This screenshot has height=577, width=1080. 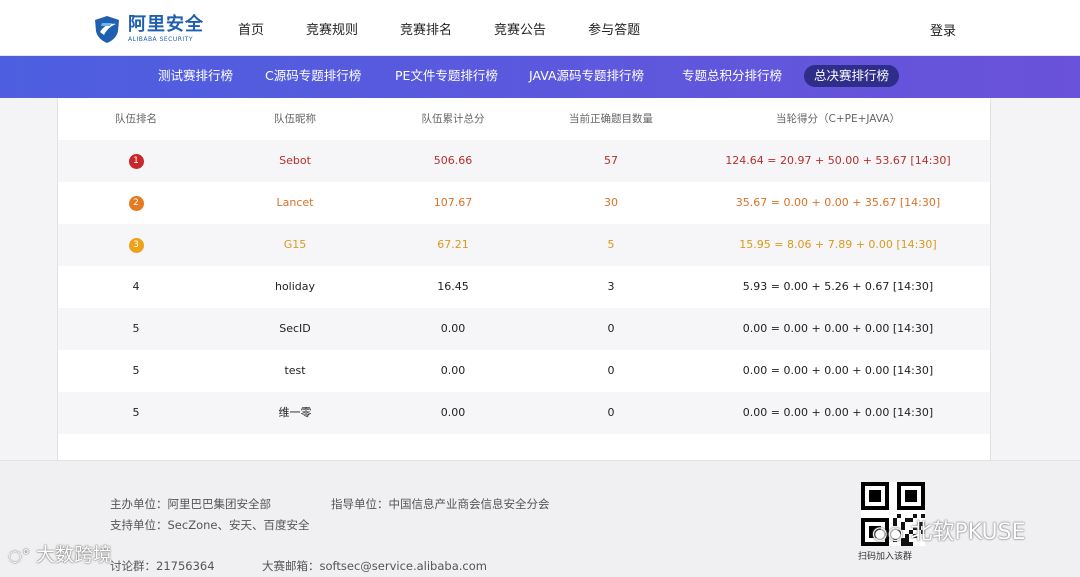 I want to click on nav-ranking: 竞赛排名, so click(x=426, y=28).